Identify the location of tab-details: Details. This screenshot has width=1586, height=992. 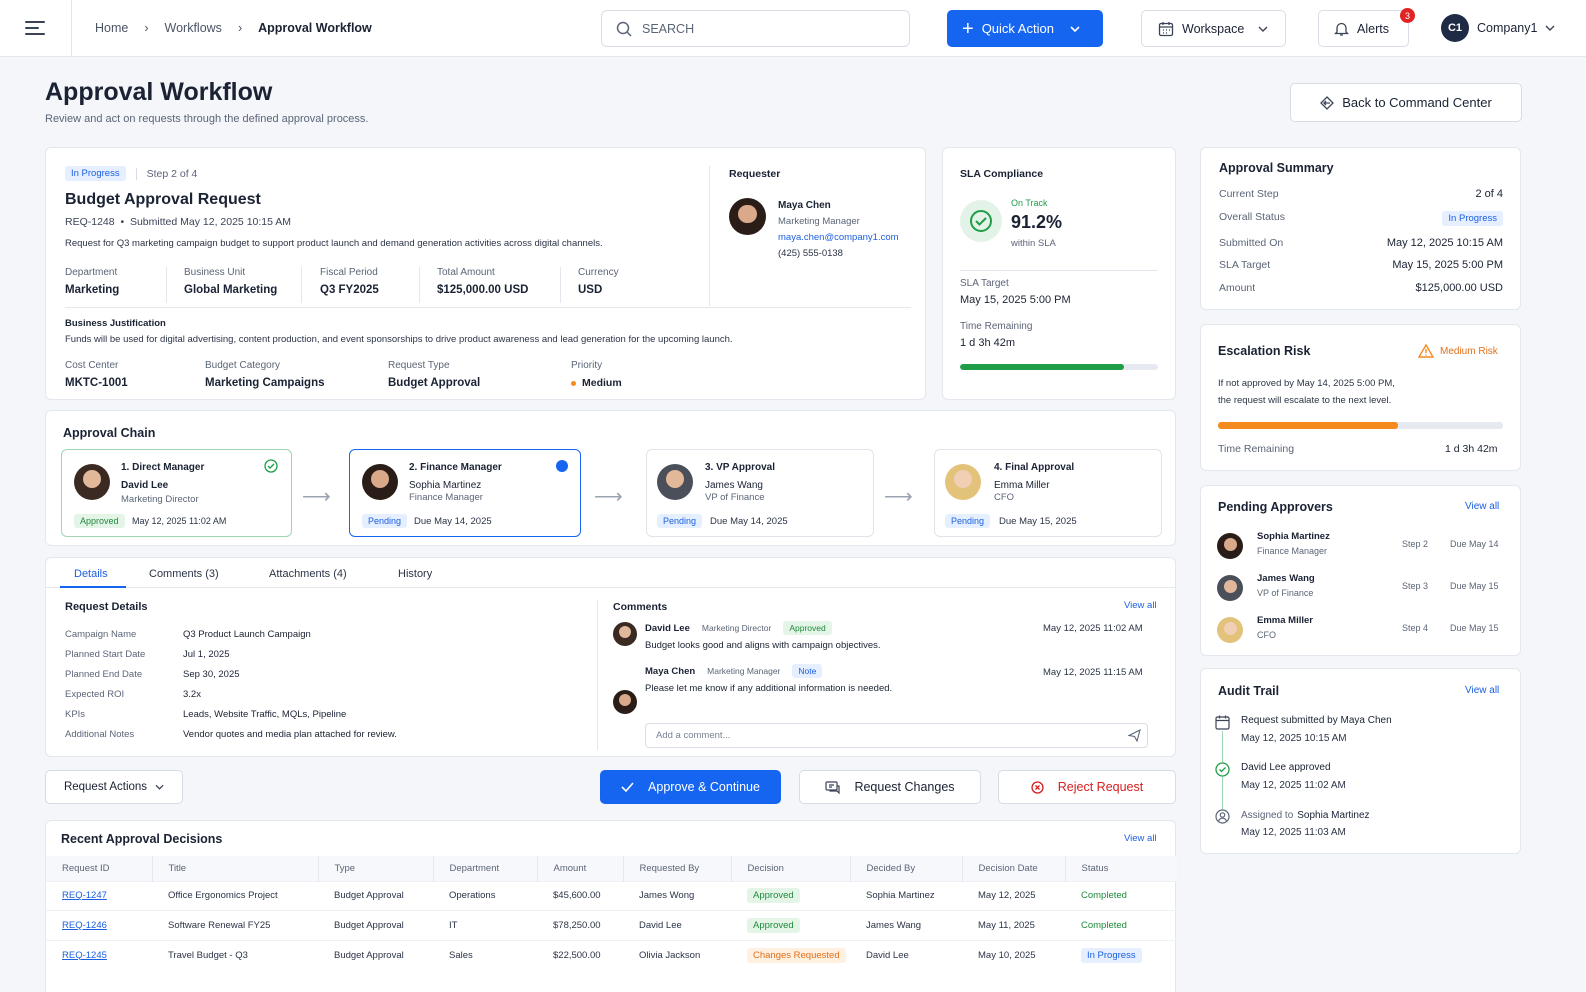
(91, 574).